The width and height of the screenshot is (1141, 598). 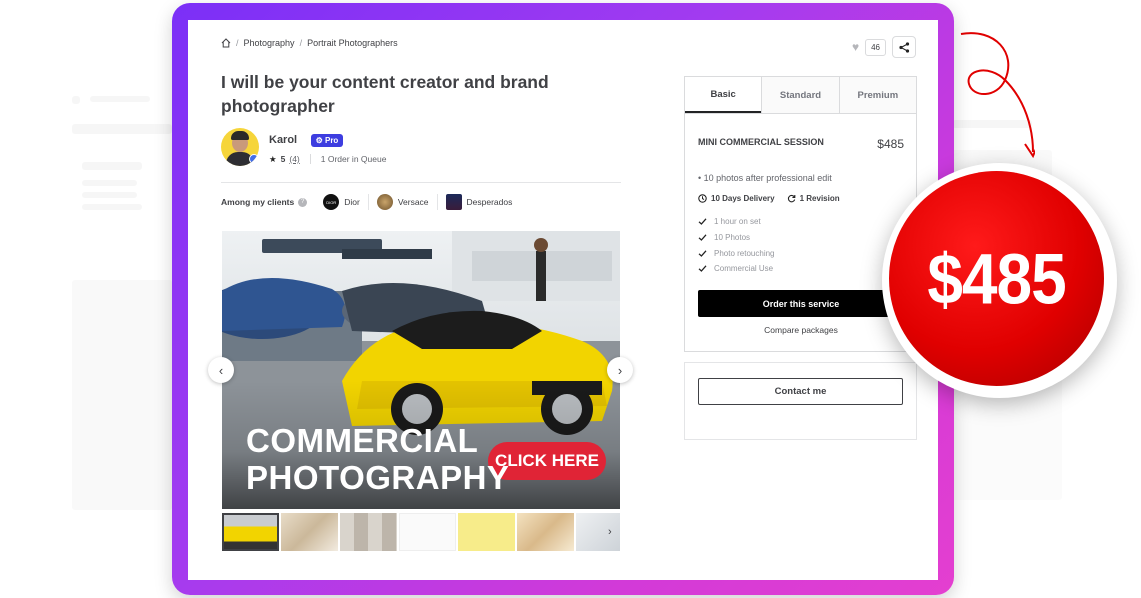 I want to click on package-price: $485, so click(x=890, y=144).